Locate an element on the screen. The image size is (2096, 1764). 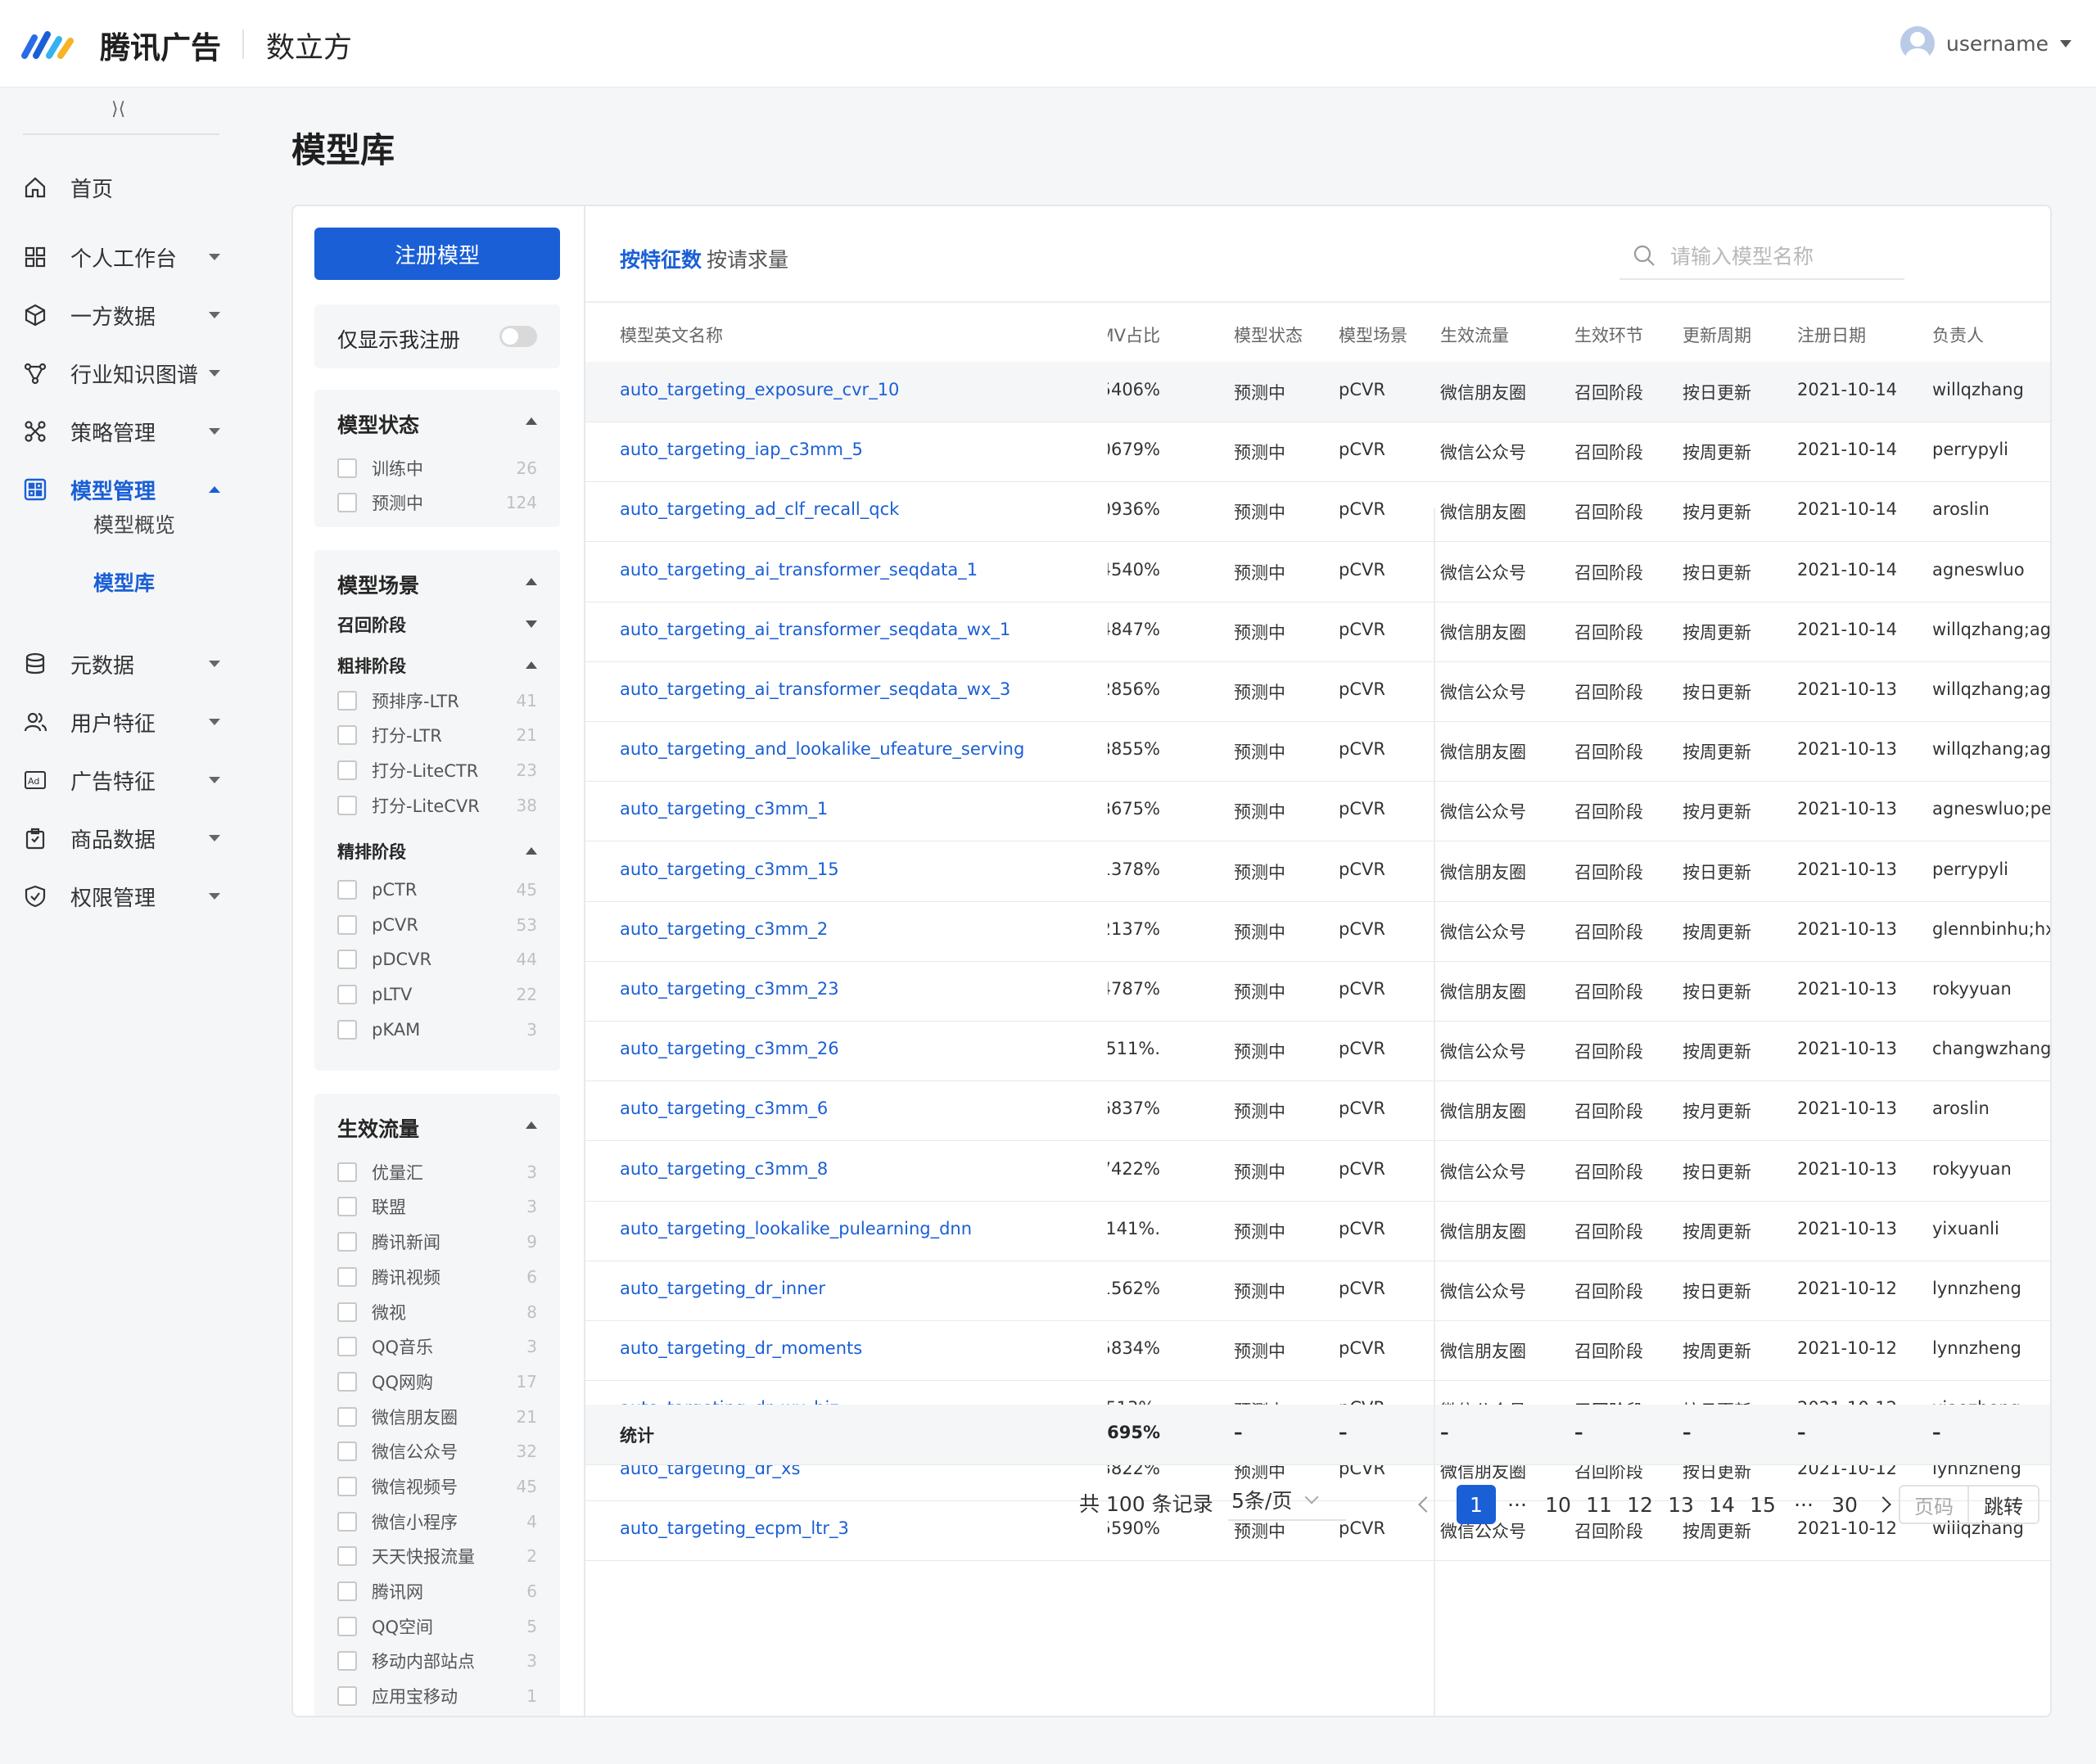
model-name-link: auto_targeting_c3mm_1 is located at coordinates (865, 809).